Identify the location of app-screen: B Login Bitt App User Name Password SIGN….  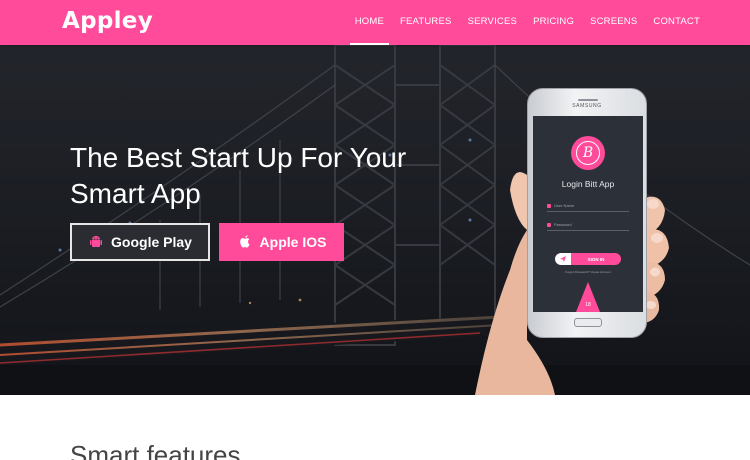
(588, 214).